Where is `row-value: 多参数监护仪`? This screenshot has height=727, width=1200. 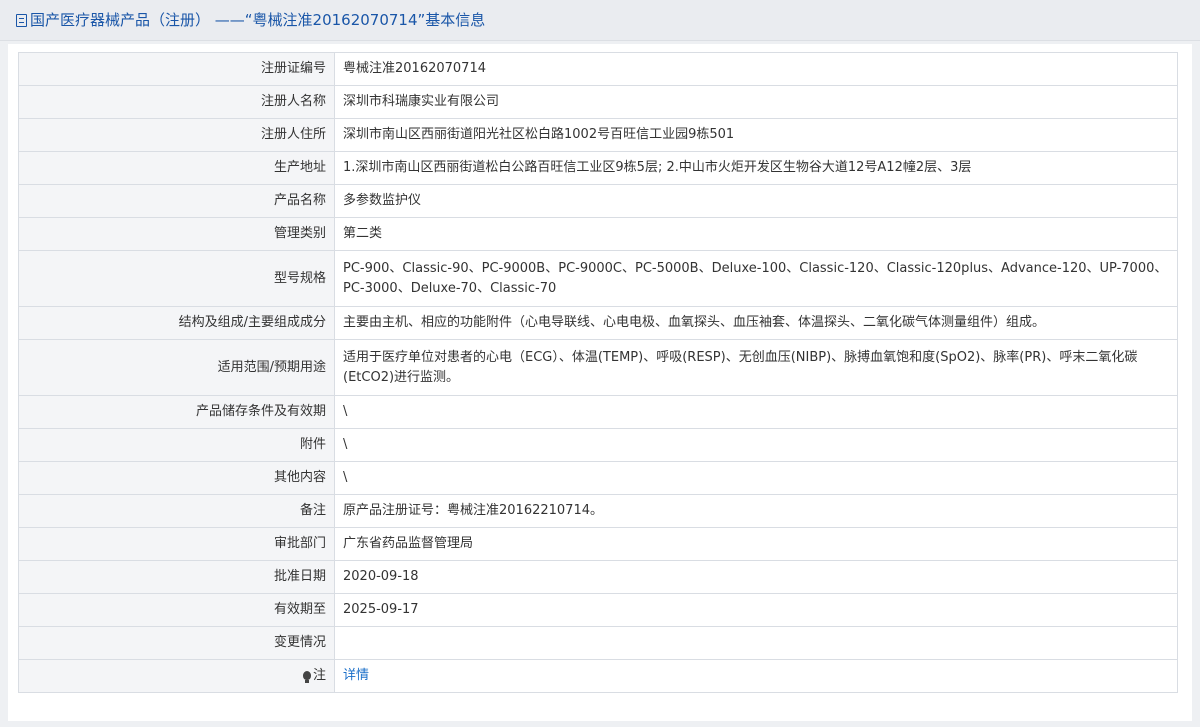
row-value: 多参数监护仪 is located at coordinates (756, 201).